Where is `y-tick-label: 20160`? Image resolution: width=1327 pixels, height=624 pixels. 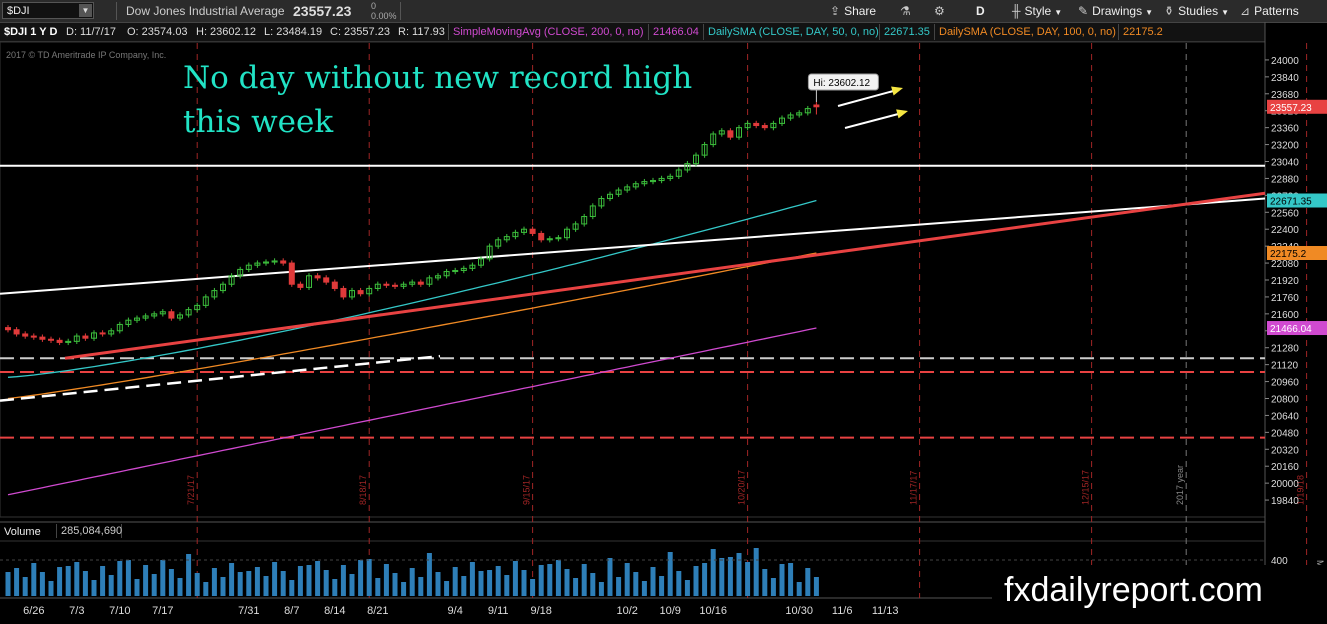 y-tick-label: 20160 is located at coordinates (1285, 467).